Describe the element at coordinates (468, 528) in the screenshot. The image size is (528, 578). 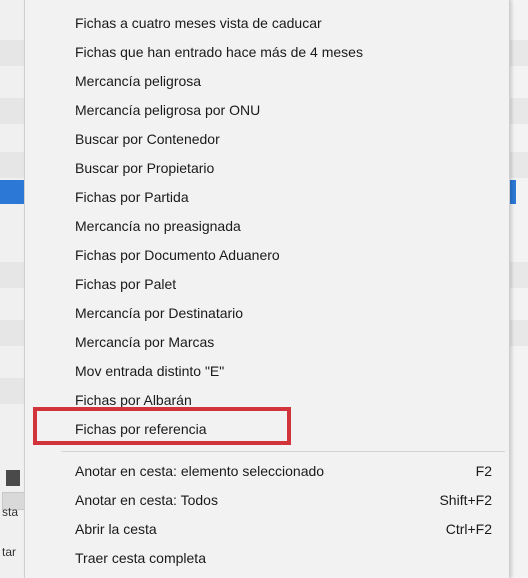
I see `menu-item-shortcut: Ctrl+F2` at that location.